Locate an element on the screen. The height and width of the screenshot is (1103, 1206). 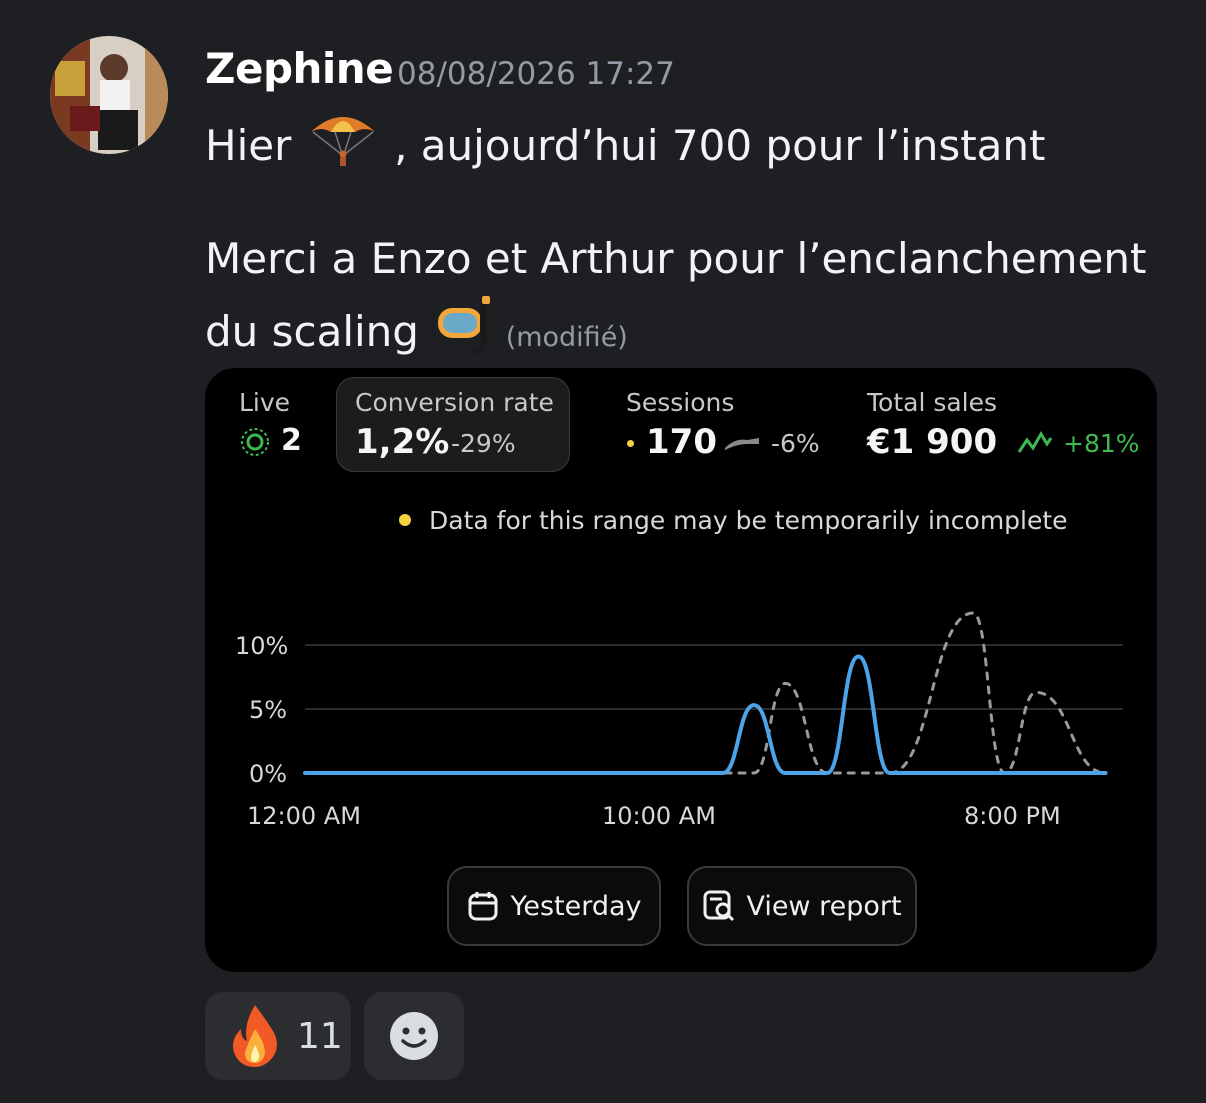
yesterday-button: Yesterday is located at coordinates (554, 906).